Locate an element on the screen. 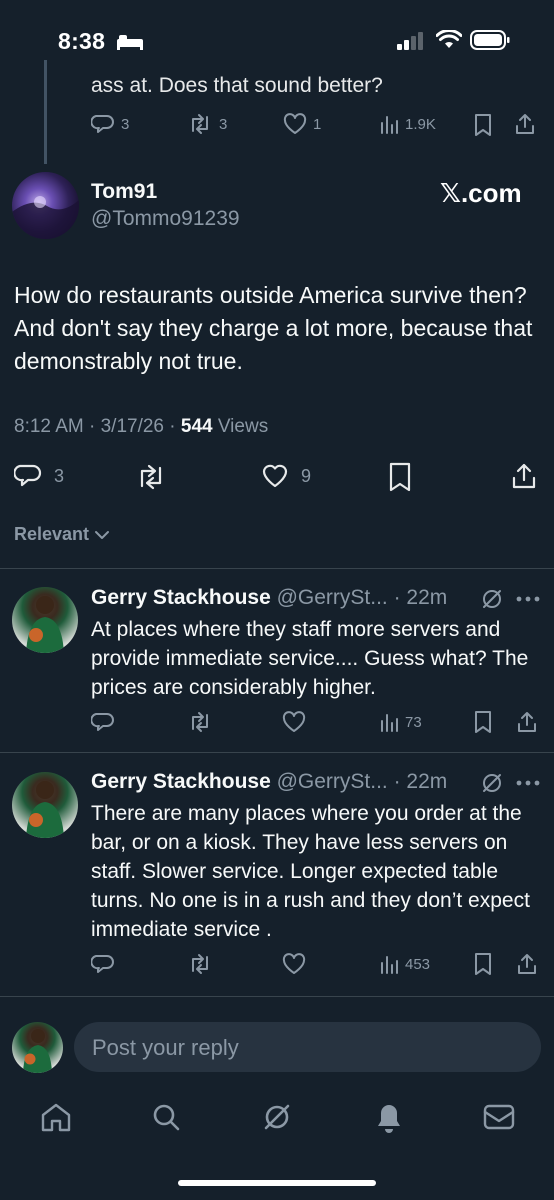 This screenshot has height=1200, width=554. reply-actions: 73 is located at coordinates (318, 724).